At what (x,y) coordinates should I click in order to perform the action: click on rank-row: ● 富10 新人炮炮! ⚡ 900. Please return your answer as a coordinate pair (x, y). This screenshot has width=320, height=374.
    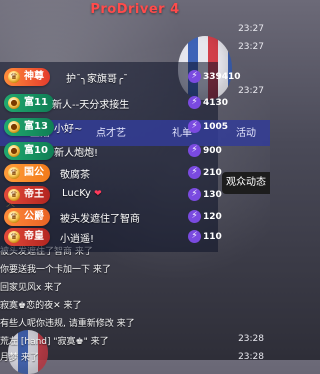
    Looking at the image, I should click on (112, 151).